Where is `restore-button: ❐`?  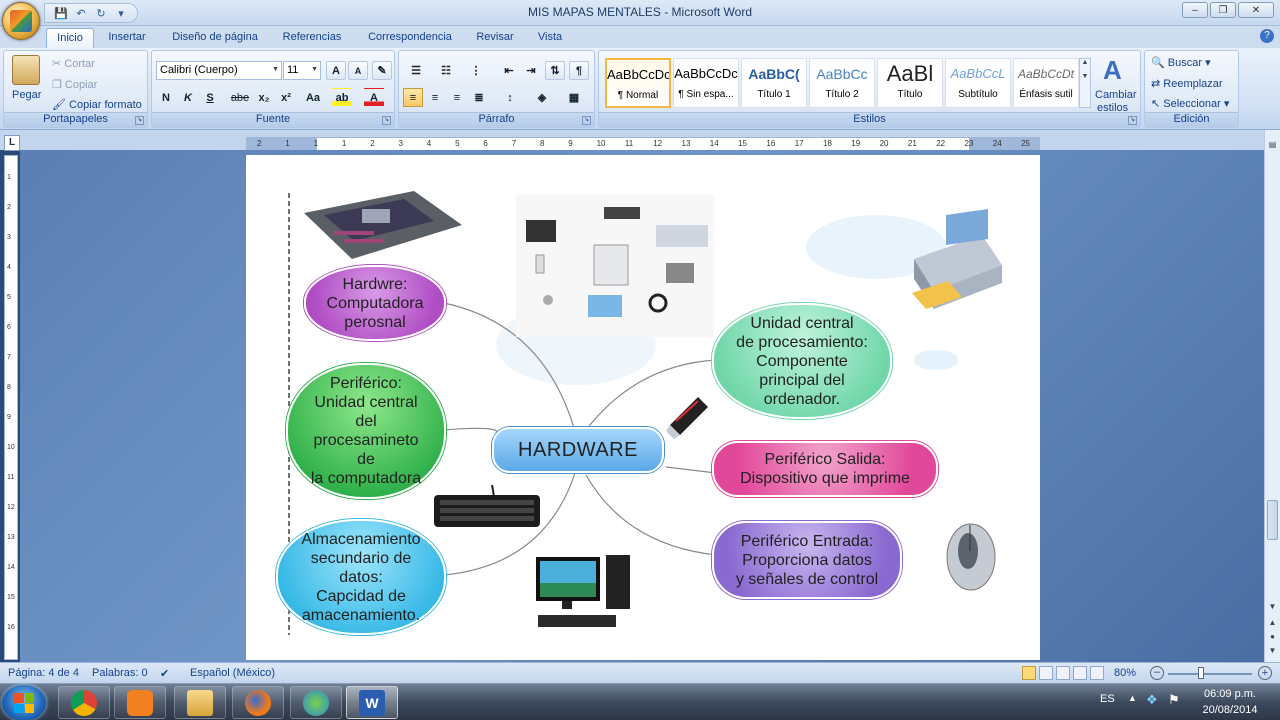
restore-button: ❐ is located at coordinates (1223, 10).